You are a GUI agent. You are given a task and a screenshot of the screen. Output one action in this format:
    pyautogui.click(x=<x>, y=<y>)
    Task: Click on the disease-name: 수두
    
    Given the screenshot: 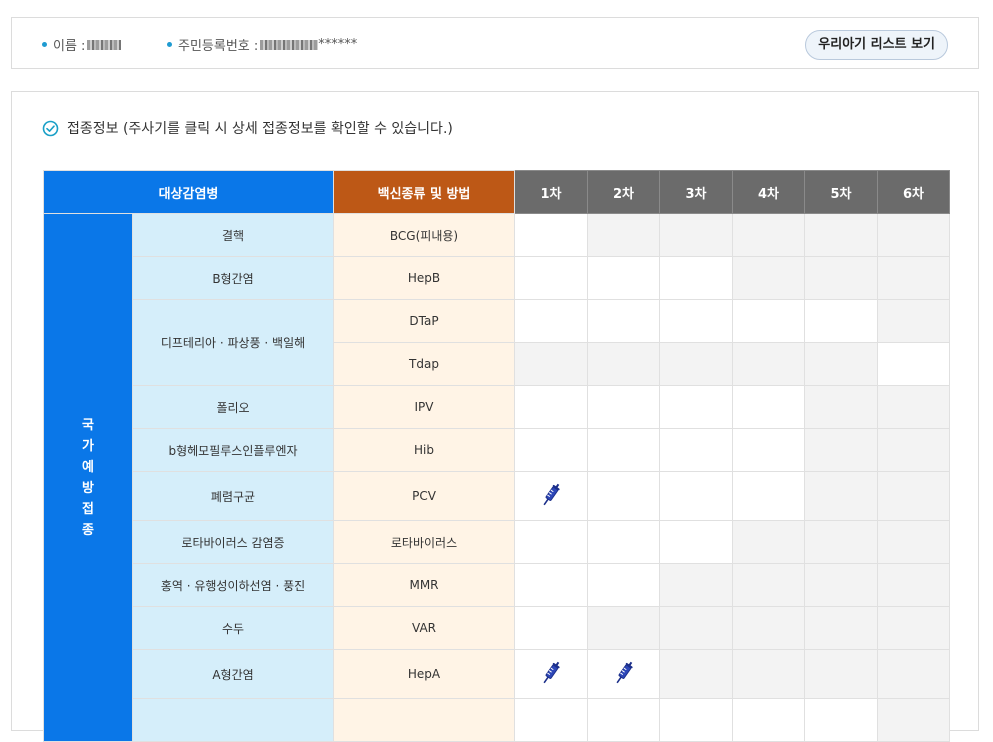 What is the action you would take?
    pyautogui.click(x=233, y=628)
    